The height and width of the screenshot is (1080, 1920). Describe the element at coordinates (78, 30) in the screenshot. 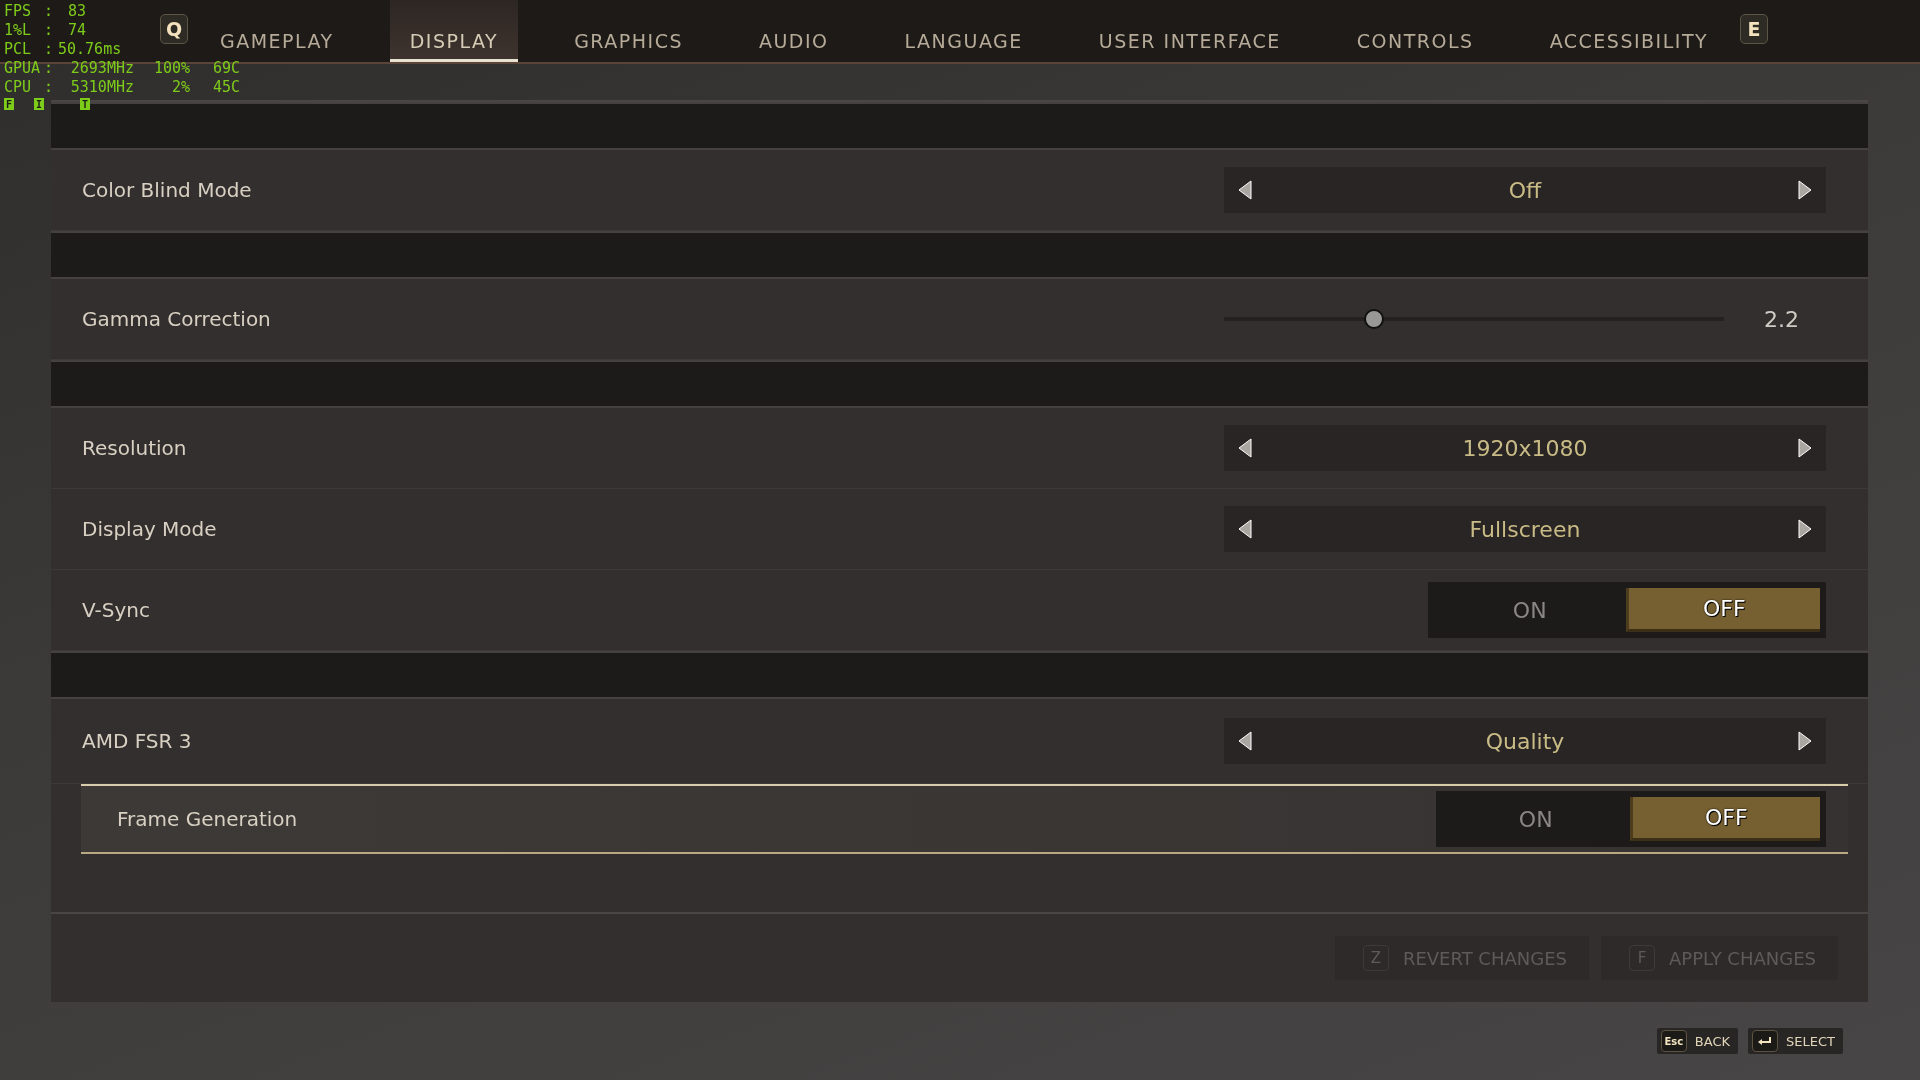

I see `overlay-value: 74` at that location.